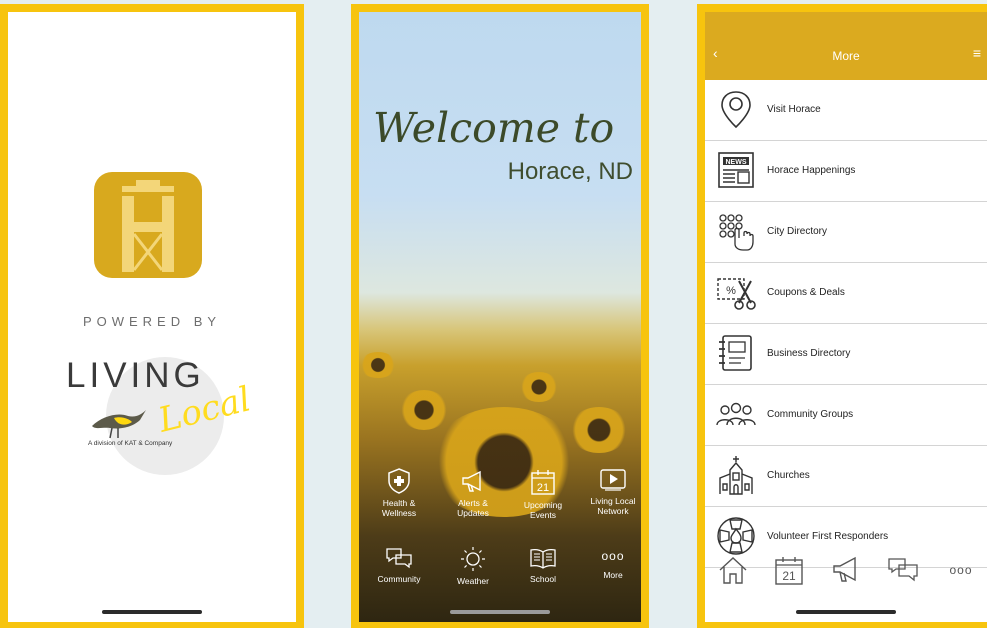 This screenshot has width=987, height=628. I want to click on grid-label: Health & Wellness, so click(399, 508).